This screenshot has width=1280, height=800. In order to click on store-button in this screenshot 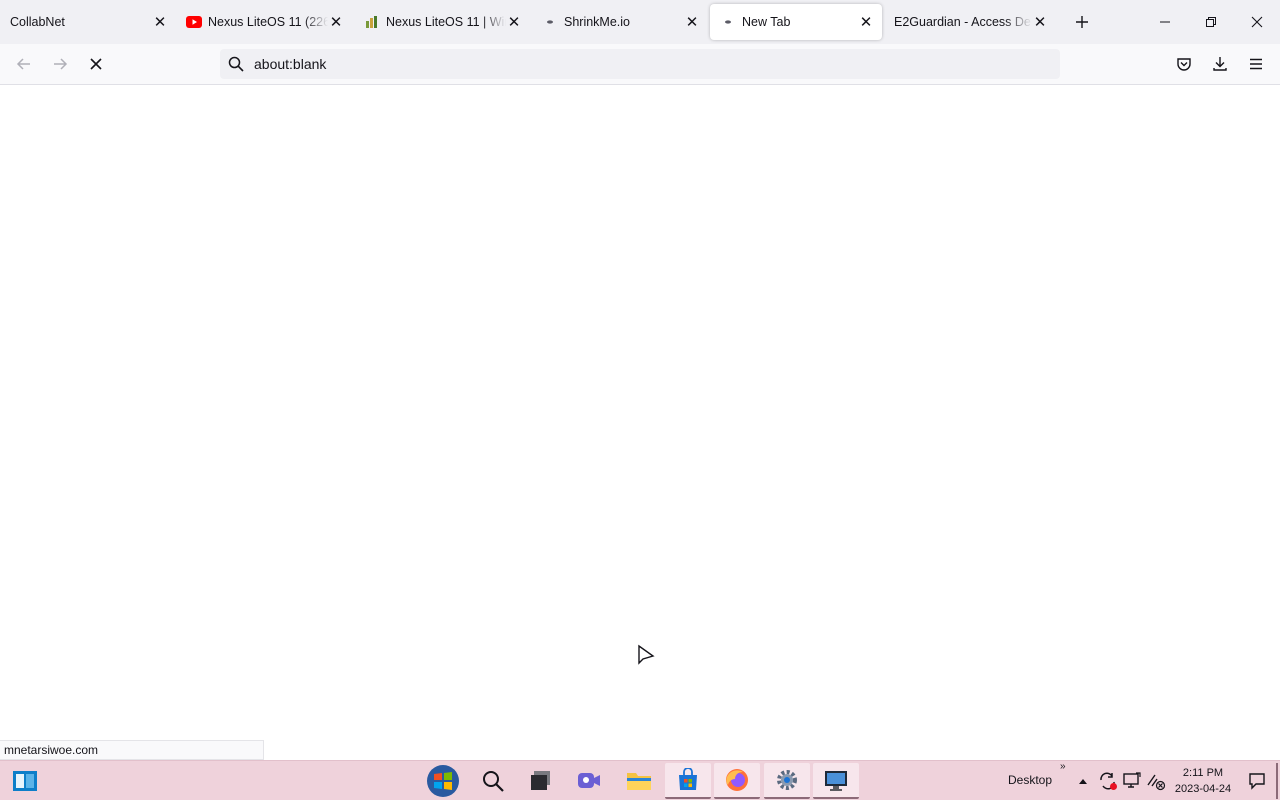, I will do `click(688, 781)`.